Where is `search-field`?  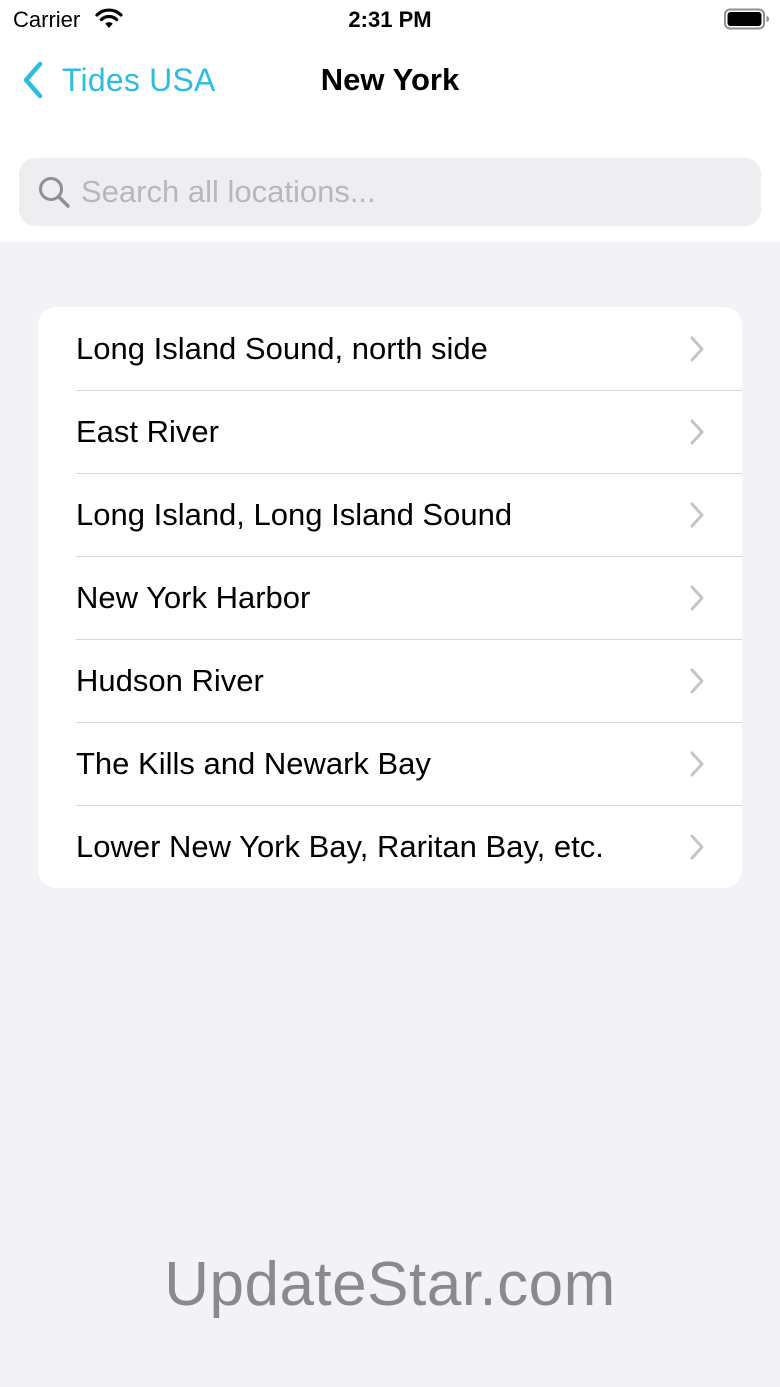 search-field is located at coordinates (390, 192).